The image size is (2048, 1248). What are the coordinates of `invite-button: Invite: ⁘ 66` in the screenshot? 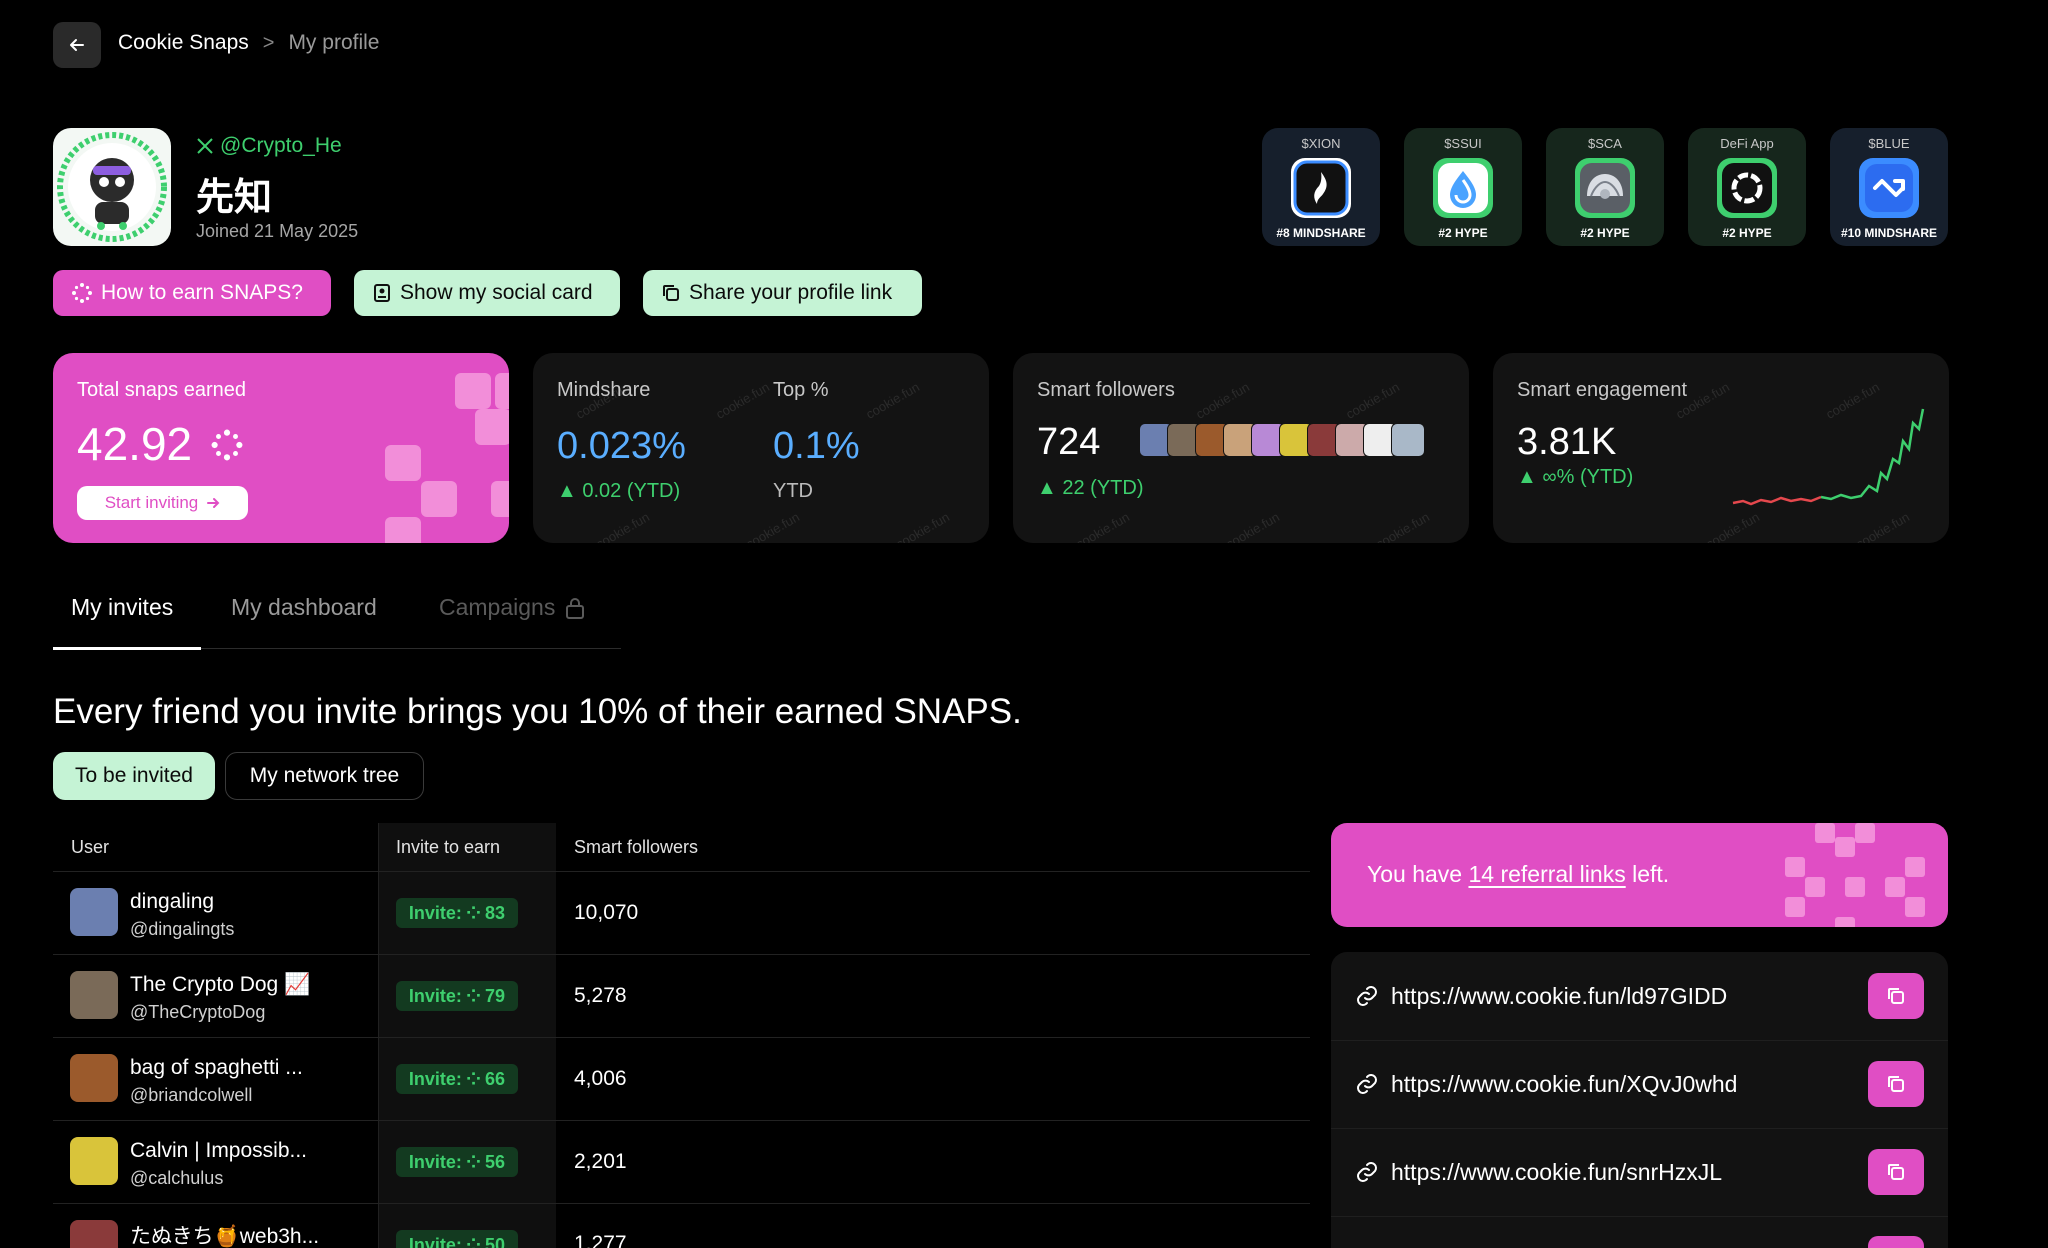 It's located at (457, 1079).